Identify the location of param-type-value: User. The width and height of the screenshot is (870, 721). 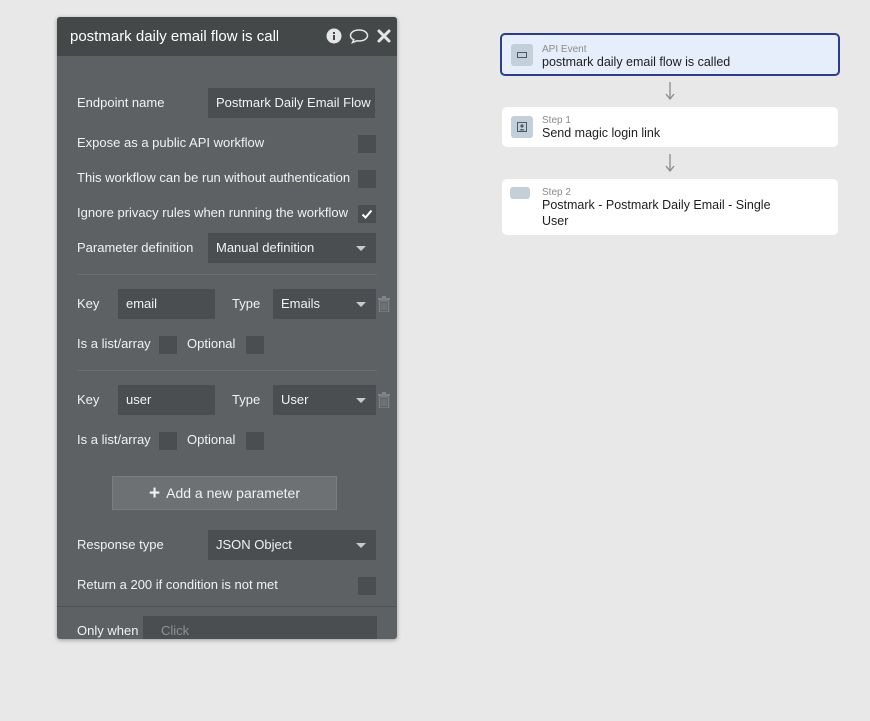
(295, 399).